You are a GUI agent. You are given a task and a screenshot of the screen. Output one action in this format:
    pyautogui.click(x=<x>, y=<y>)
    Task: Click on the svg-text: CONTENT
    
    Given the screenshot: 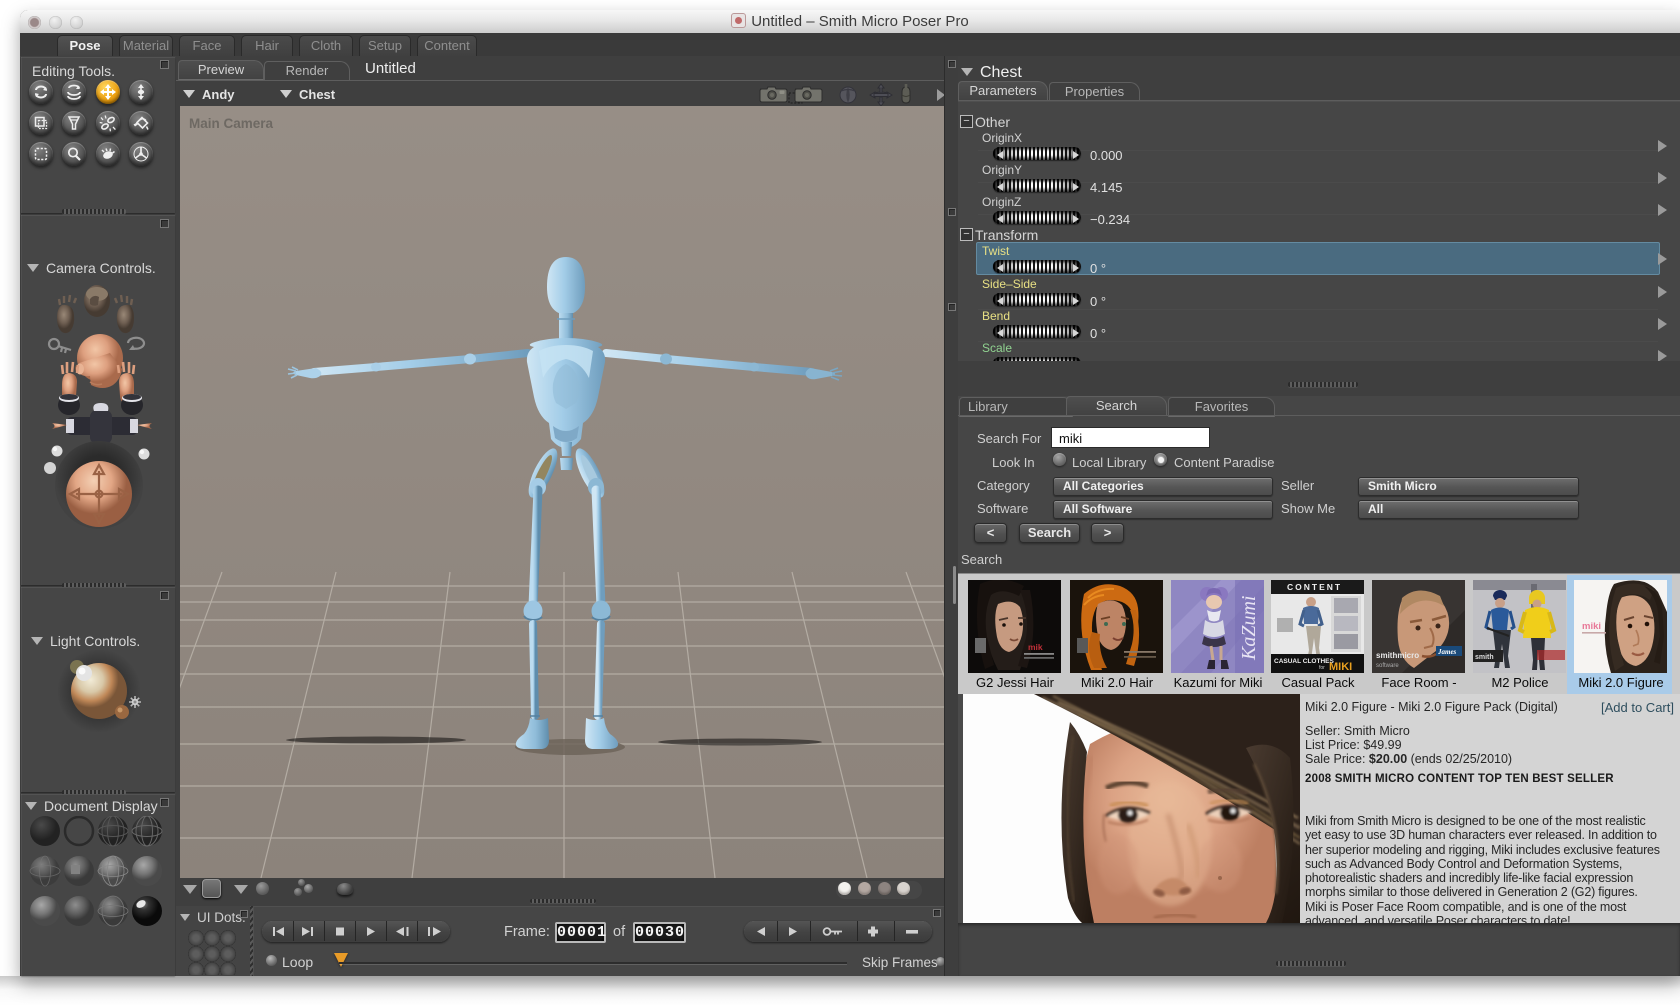 What is the action you would take?
    pyautogui.click(x=1314, y=587)
    